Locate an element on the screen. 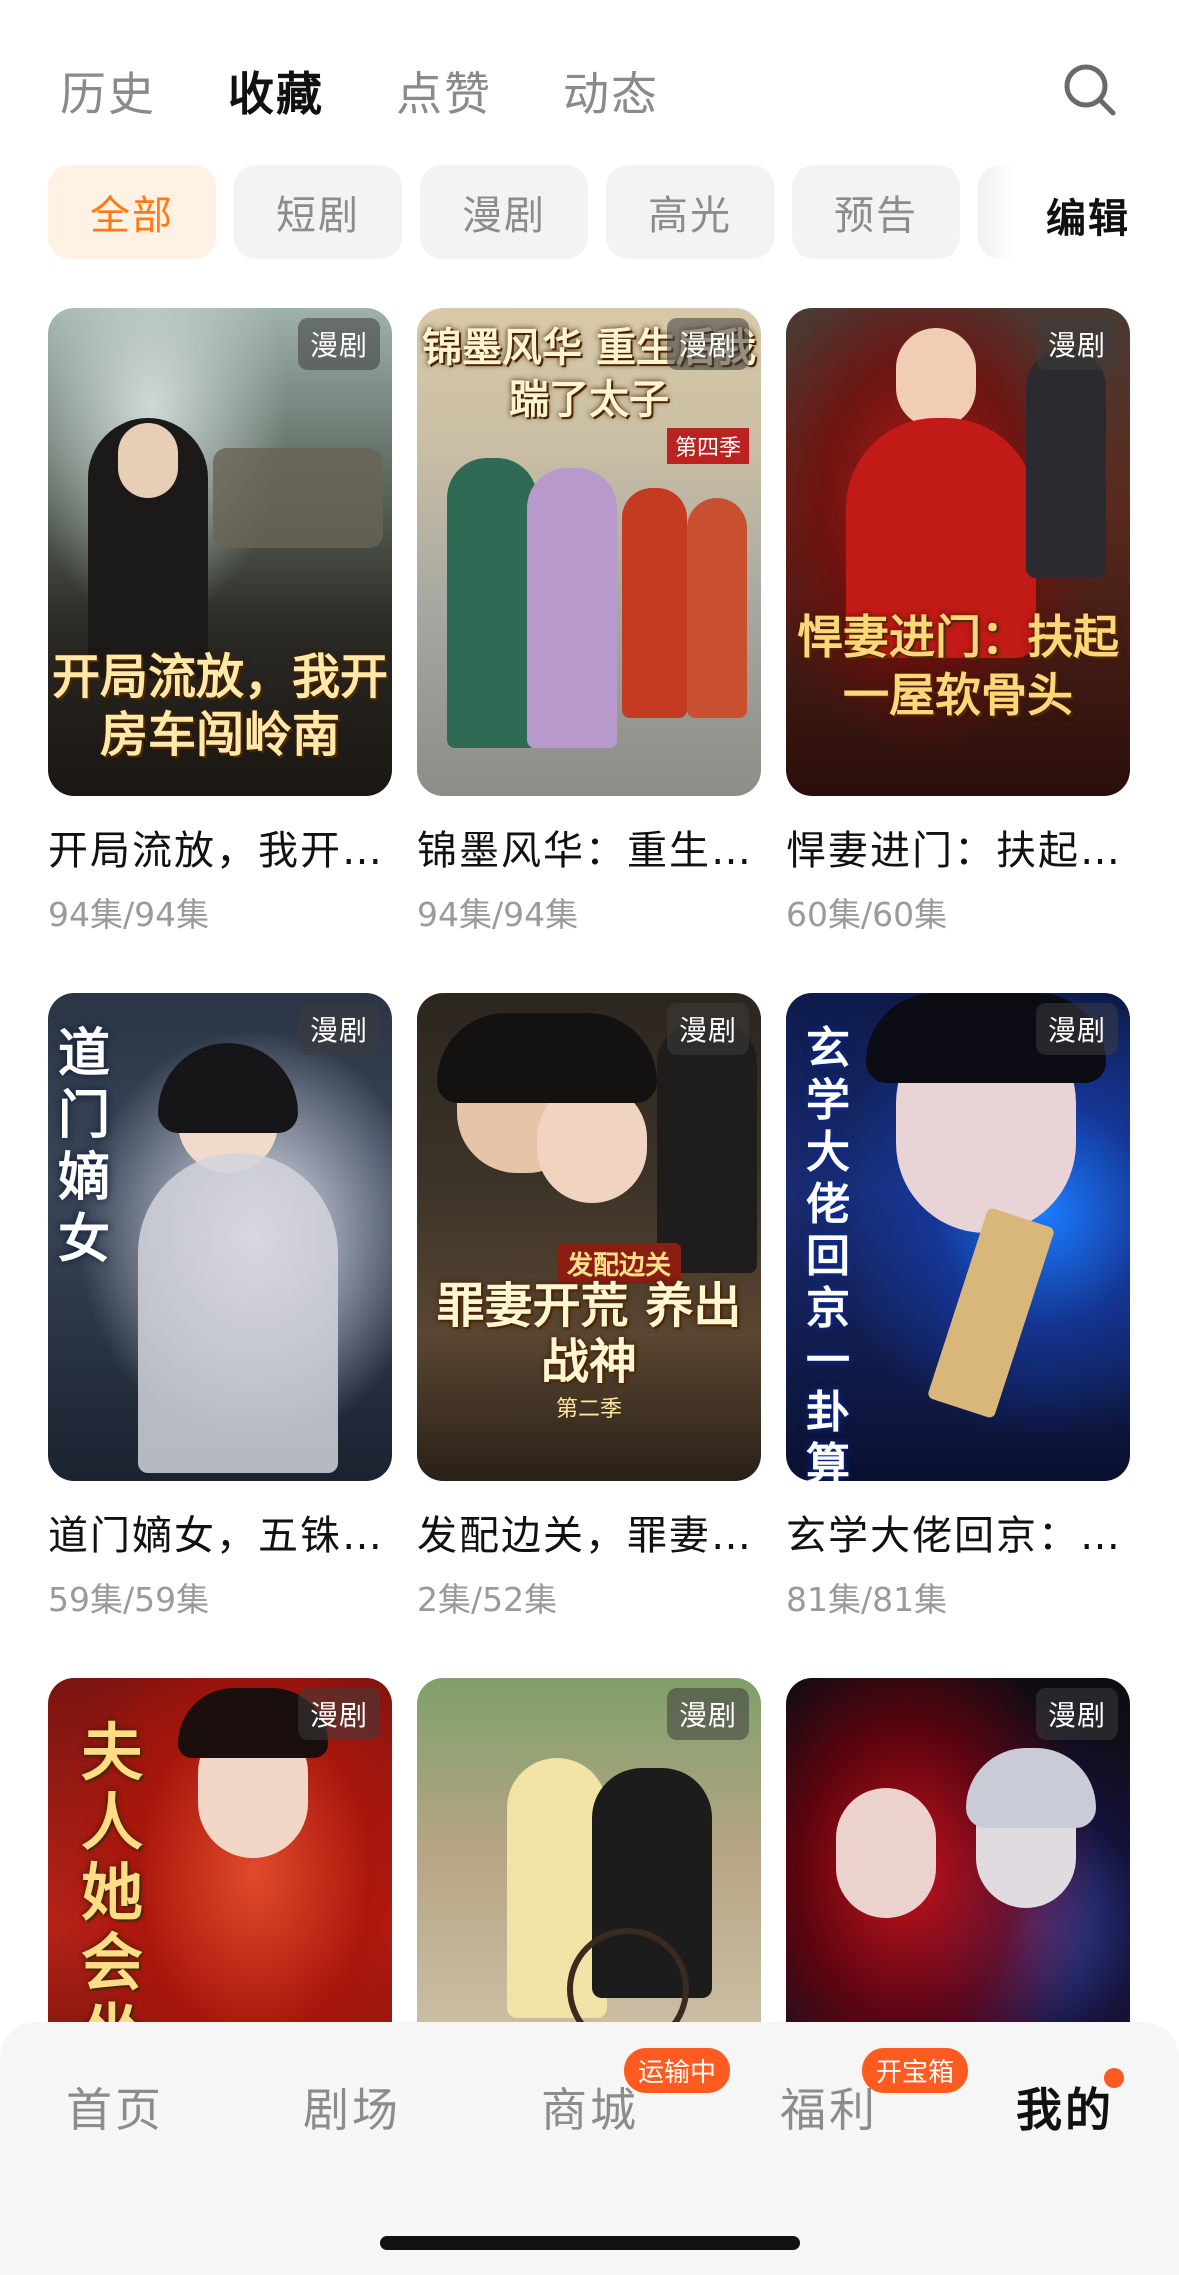 The image size is (1179, 2275). edit-button: 编辑 is located at coordinates (1088, 215).